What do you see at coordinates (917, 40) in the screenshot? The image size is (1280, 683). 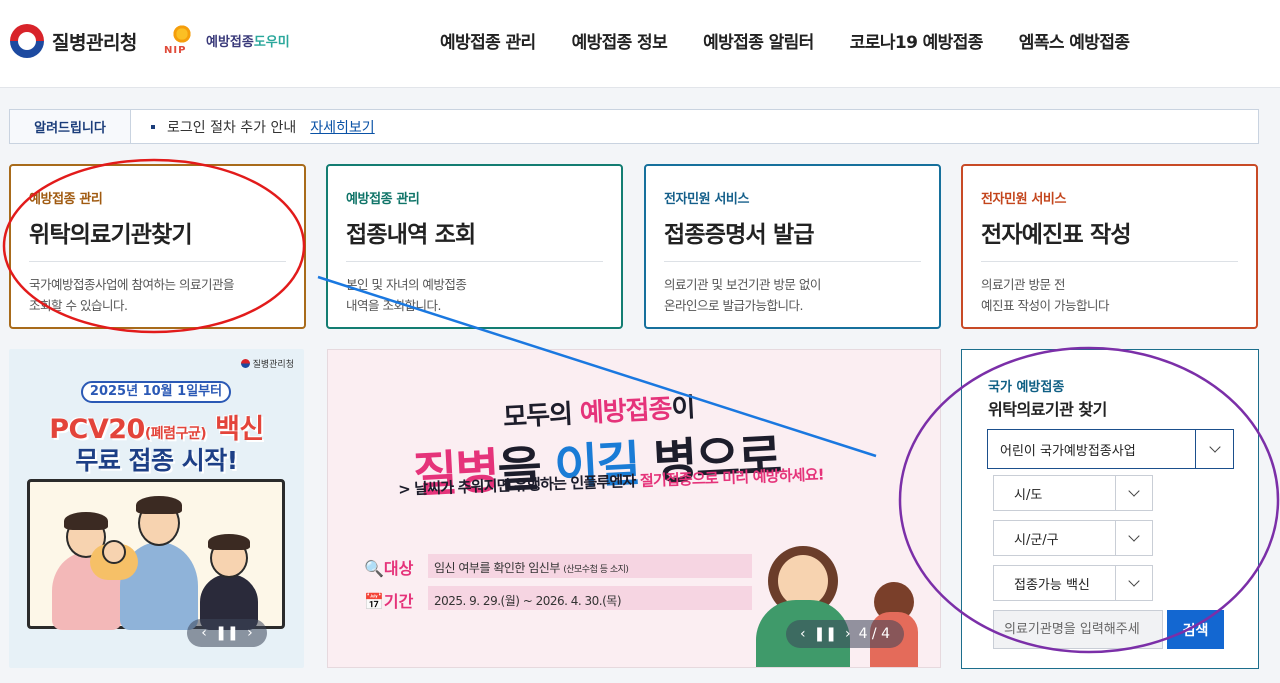 I see `nav-covid19-vaccination: 코로나19 예방접종` at bounding box center [917, 40].